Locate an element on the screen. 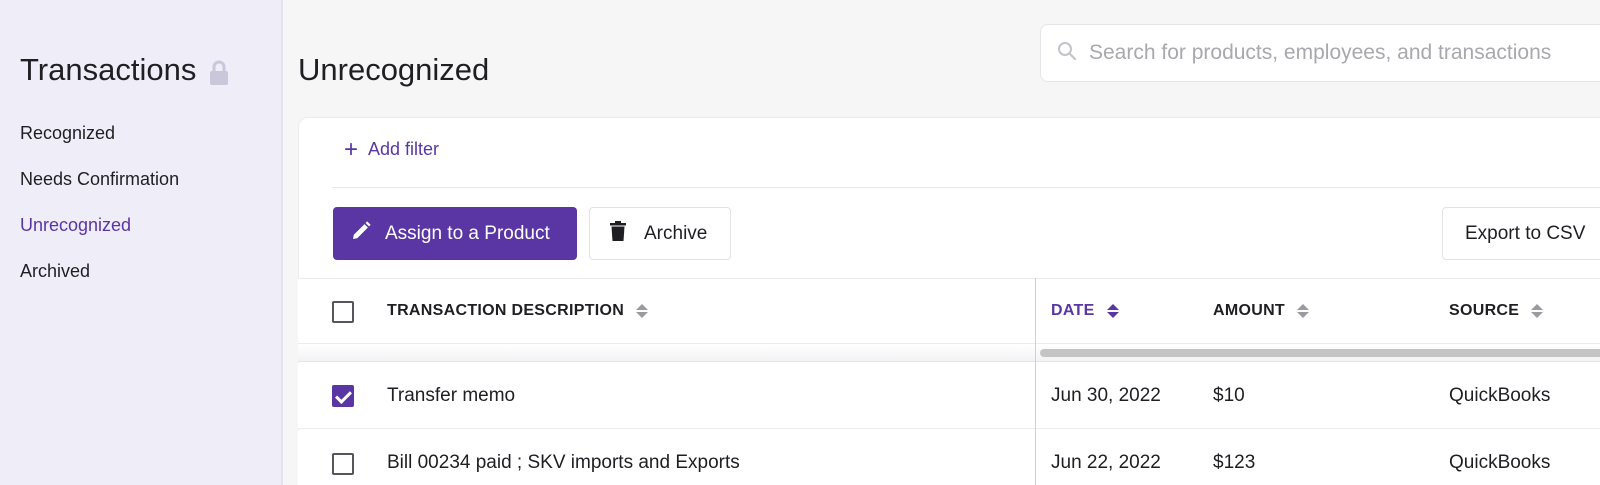 The image size is (1600, 485). sidebar-item-archived: Archived is located at coordinates (55, 271).